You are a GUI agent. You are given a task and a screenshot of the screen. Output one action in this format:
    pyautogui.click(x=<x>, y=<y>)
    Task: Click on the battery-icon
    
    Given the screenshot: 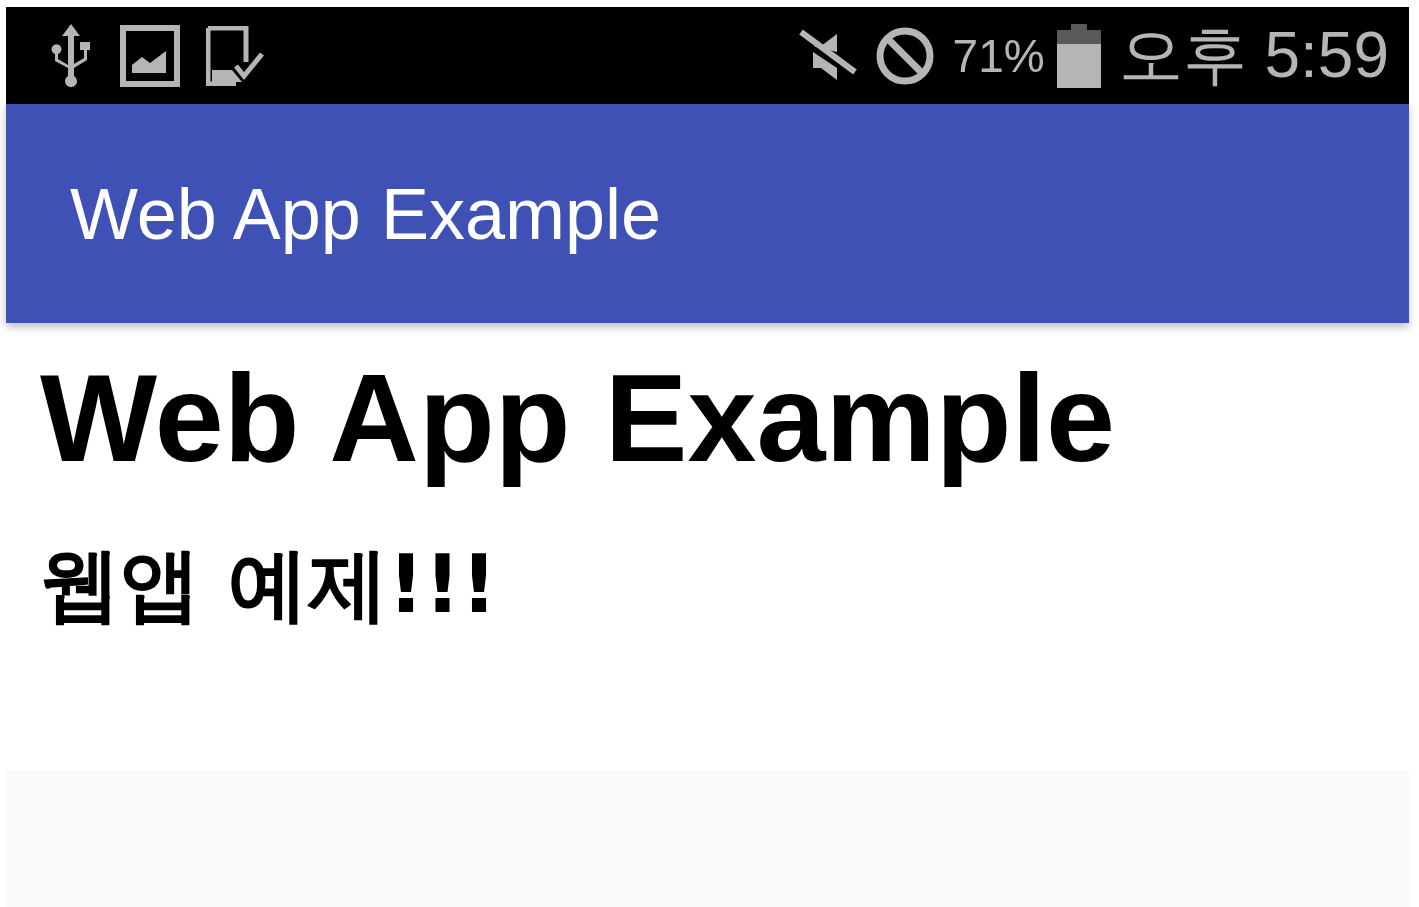 What is the action you would take?
    pyautogui.click(x=1078, y=55)
    